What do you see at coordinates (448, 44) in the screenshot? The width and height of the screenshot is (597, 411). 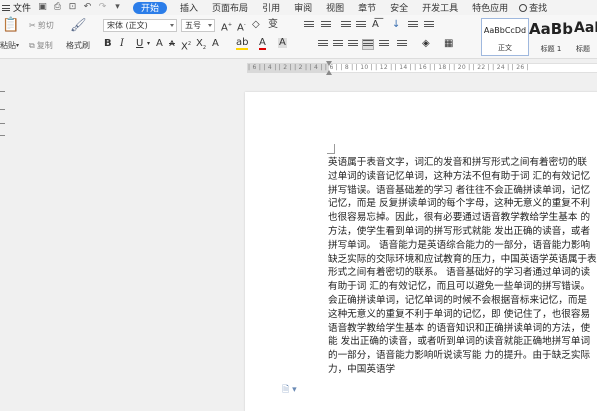 I see `borders-icon: ▦` at bounding box center [448, 44].